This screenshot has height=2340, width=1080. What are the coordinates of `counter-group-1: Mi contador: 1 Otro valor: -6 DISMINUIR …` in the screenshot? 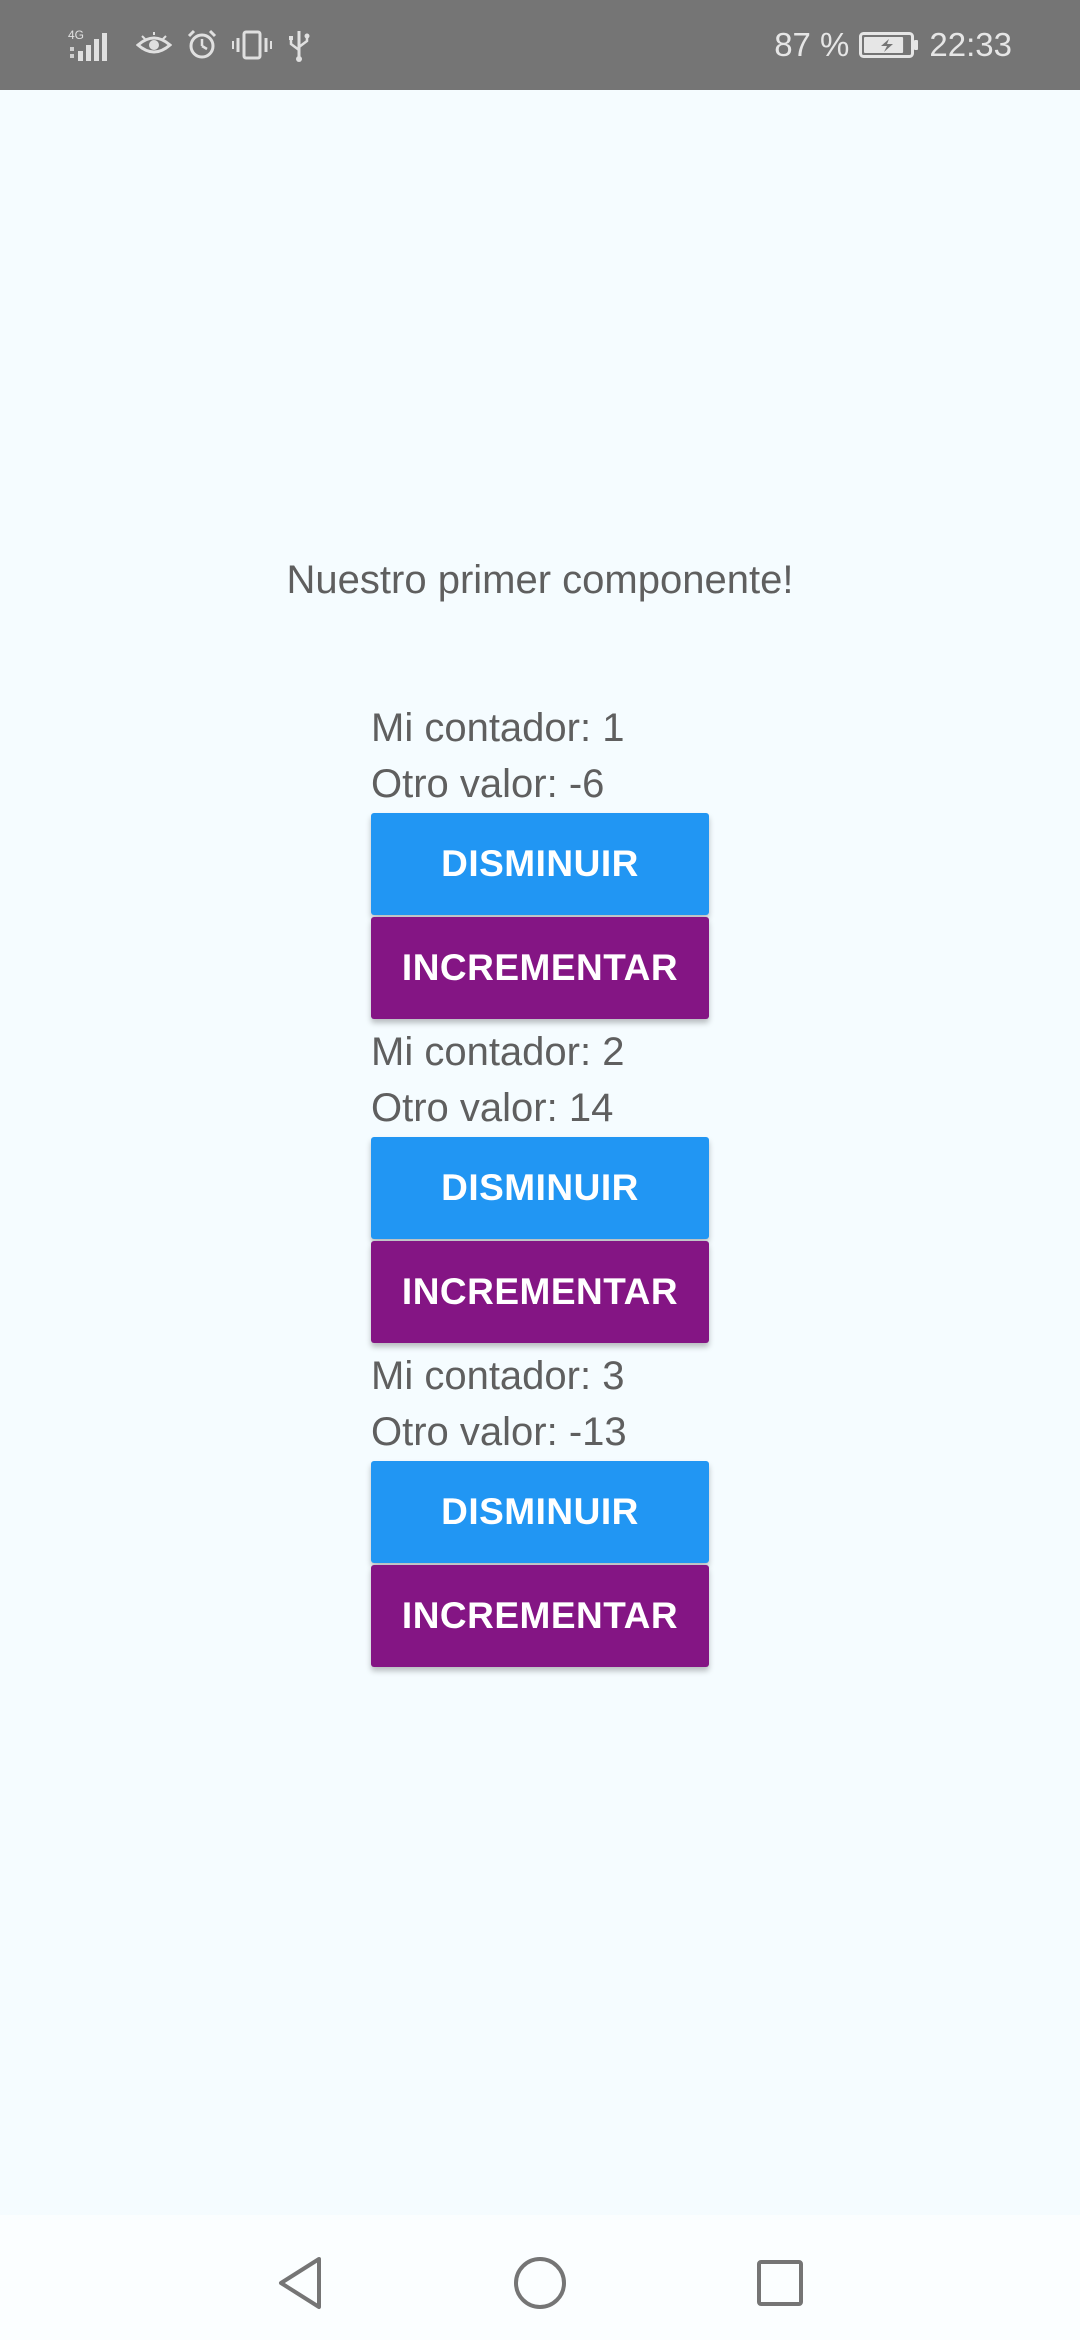 It's located at (540, 859).